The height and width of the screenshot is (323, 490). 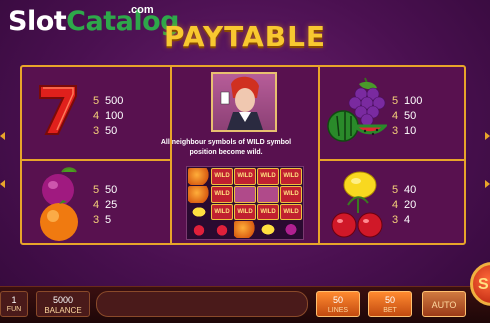 What do you see at coordinates (2, 136) in the screenshot?
I see `prev-page-arrow-icon` at bounding box center [2, 136].